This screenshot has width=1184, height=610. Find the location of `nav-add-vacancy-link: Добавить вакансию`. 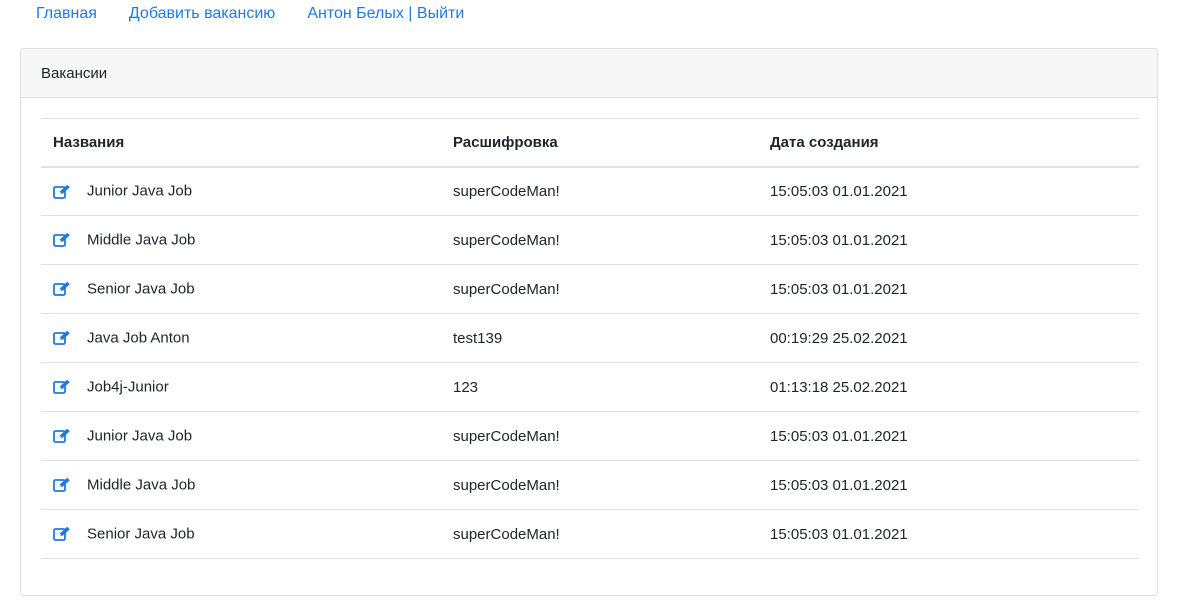

nav-add-vacancy-link: Добавить вакансию is located at coordinates (202, 14).